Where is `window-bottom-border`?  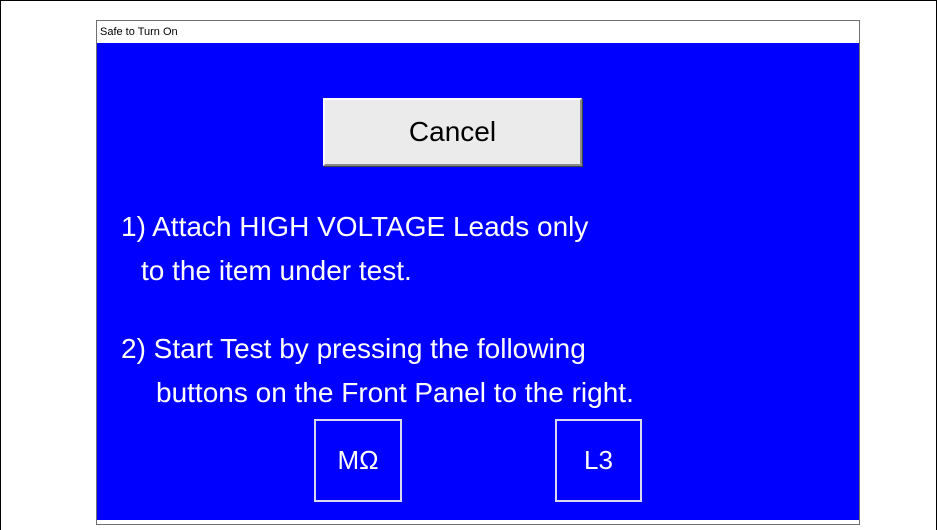
window-bottom-border is located at coordinates (478, 522).